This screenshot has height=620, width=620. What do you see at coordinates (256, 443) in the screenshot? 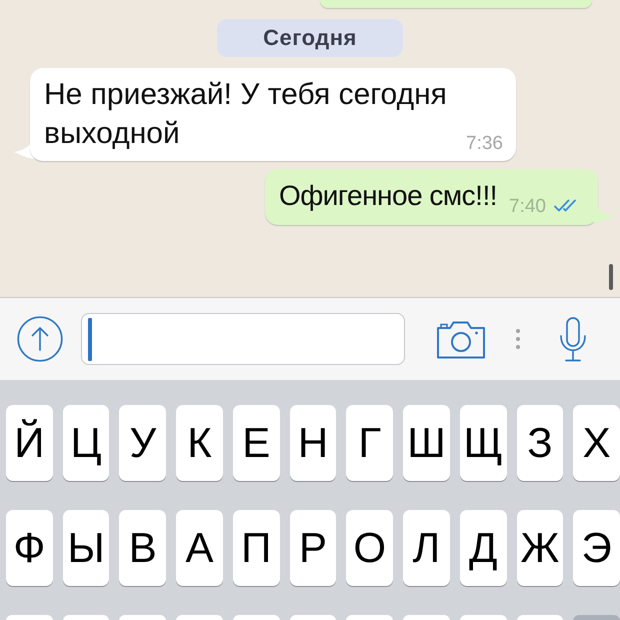
I see `keyboard-key: Е` at bounding box center [256, 443].